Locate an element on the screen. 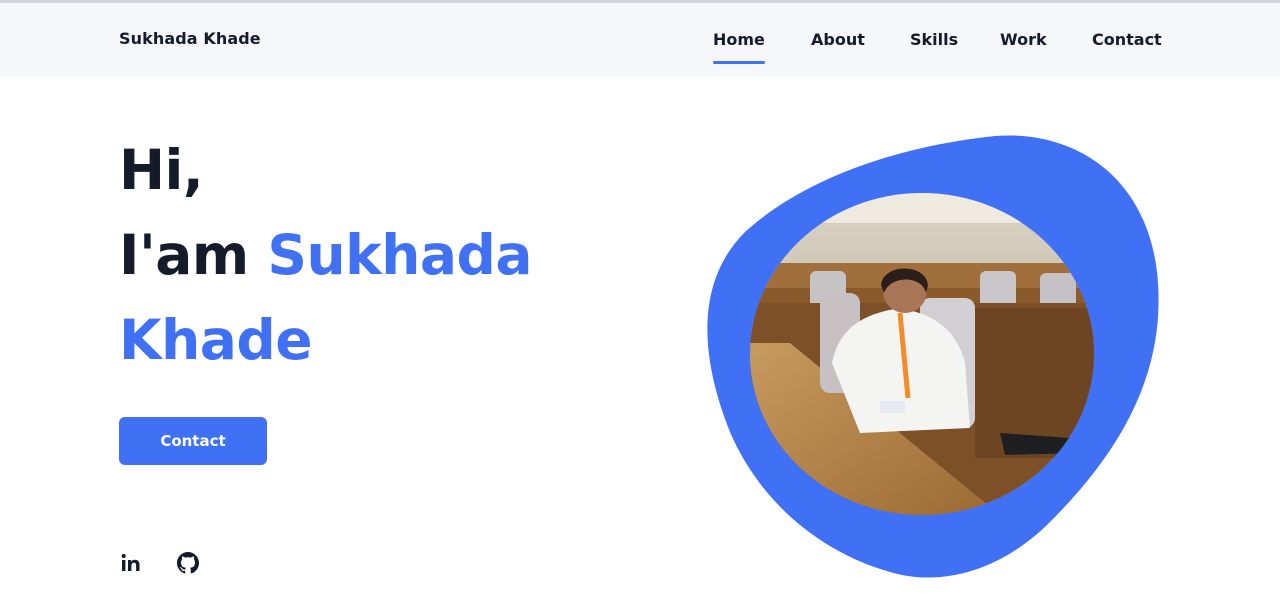  linkedin-icon is located at coordinates (130, 562).